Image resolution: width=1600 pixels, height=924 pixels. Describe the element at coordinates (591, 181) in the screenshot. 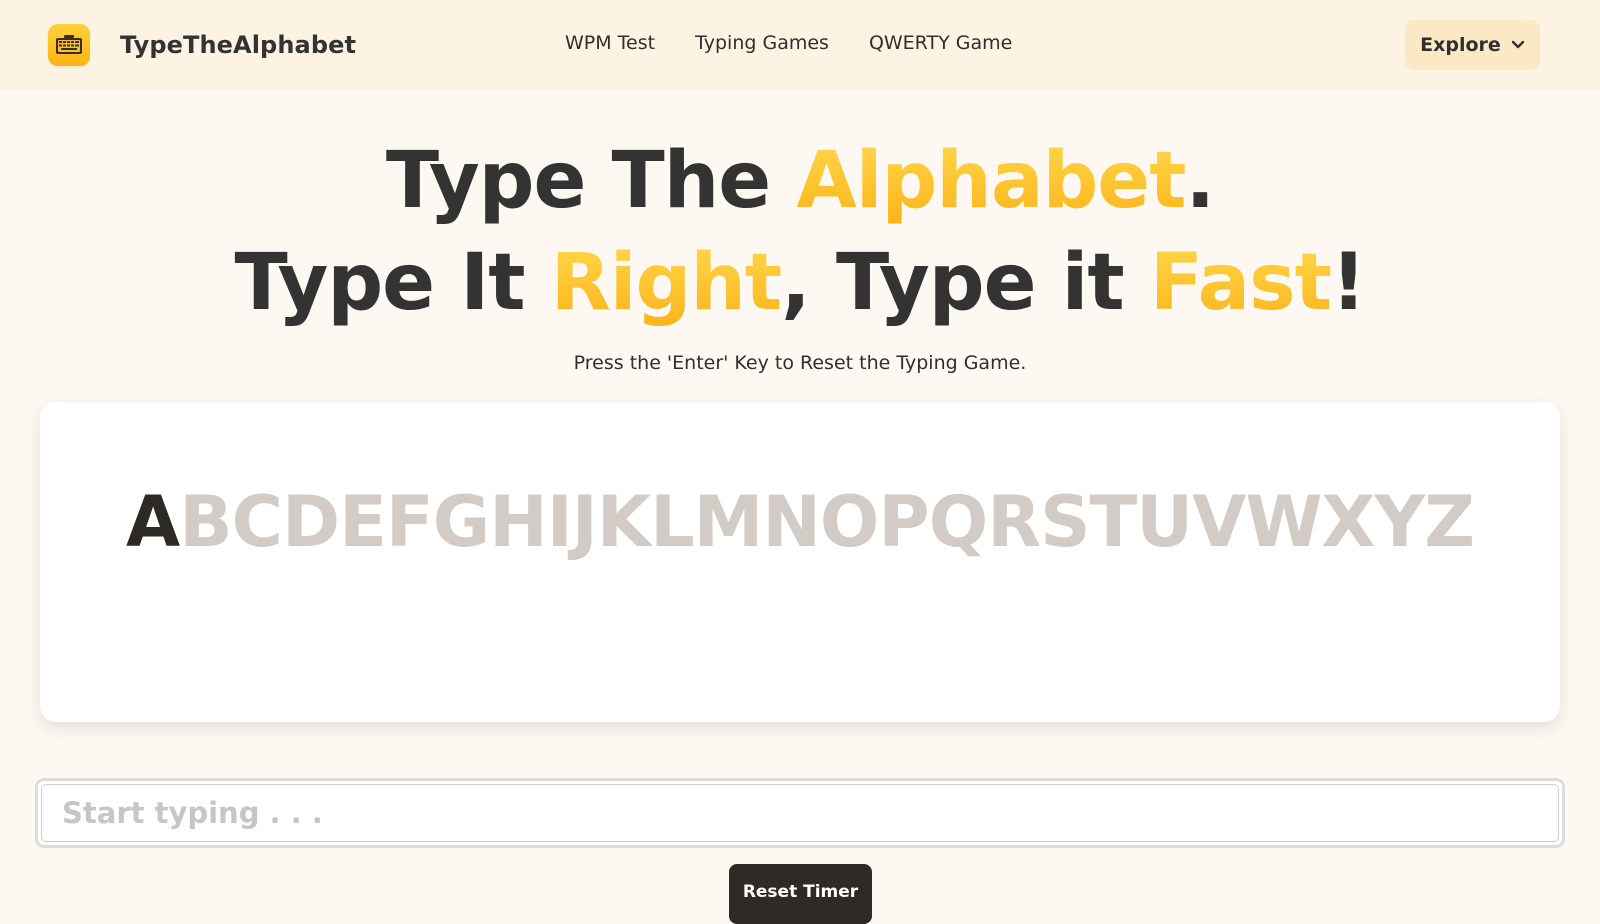

I see `hero-line-1-text: Type The` at that location.